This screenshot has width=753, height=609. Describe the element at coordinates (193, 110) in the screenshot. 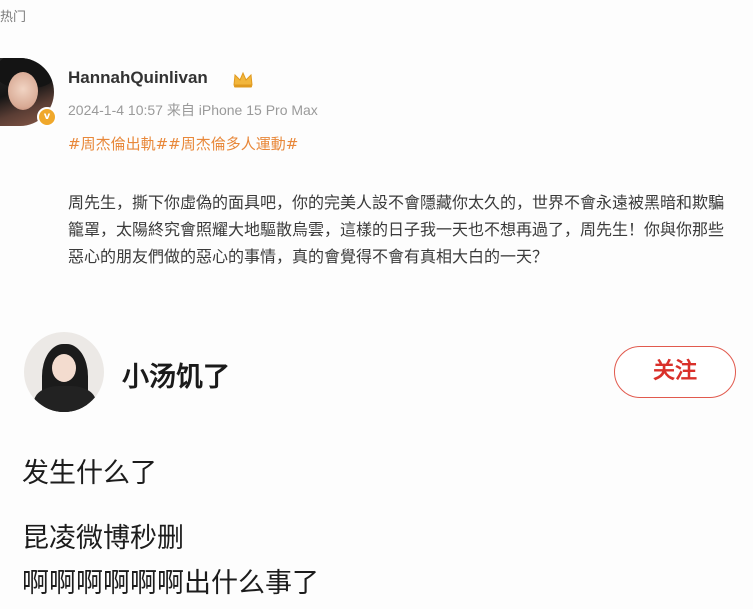

I see `post-meta: 2024-1-4 10:57 来自 iPhone 15 Pro Max` at that location.